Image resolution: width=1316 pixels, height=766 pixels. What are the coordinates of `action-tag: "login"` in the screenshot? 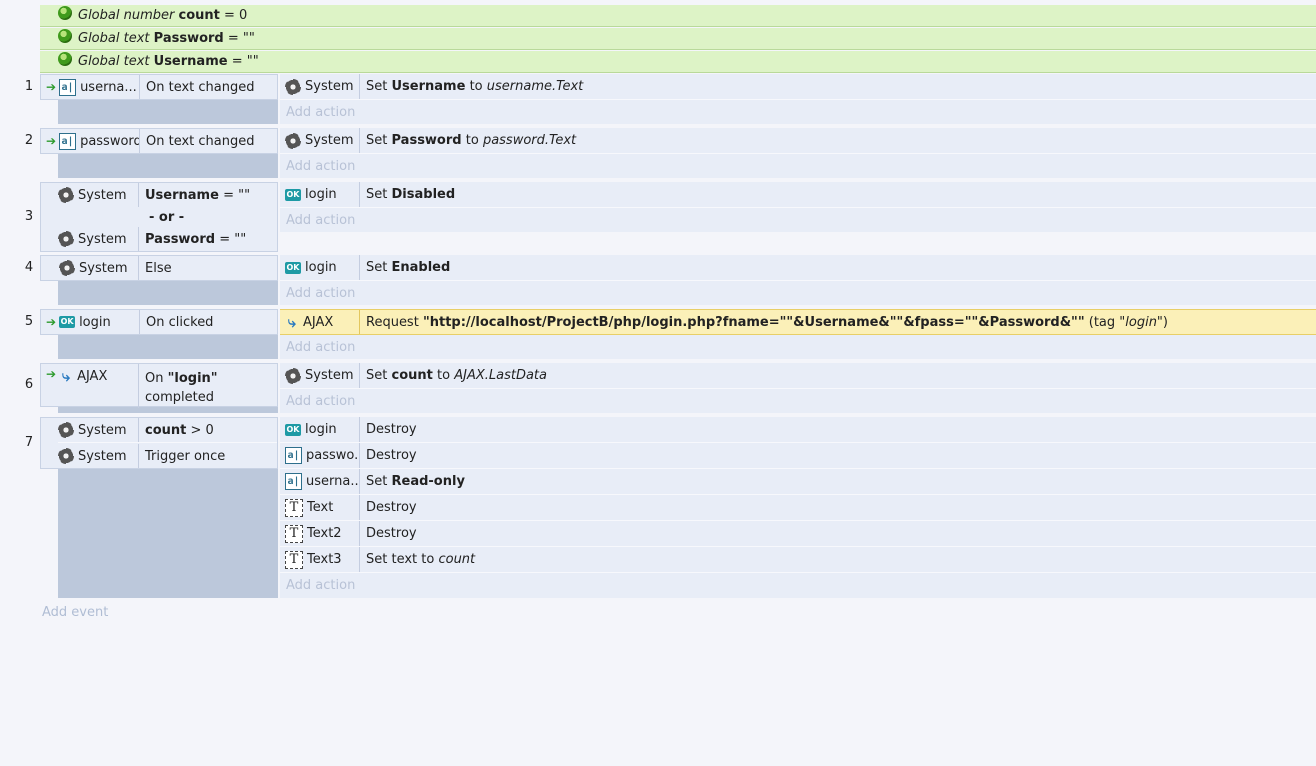 It's located at (1141, 322).